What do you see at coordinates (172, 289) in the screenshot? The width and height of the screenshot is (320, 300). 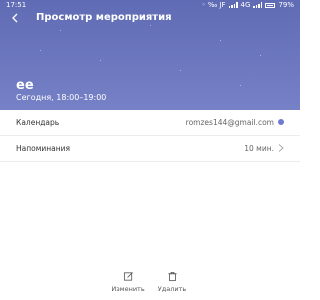 I see `delete-label: Удалить` at bounding box center [172, 289].